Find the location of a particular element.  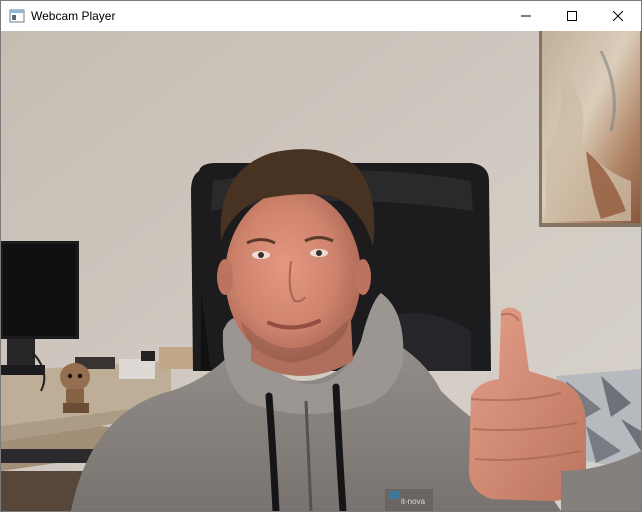

maximize-button is located at coordinates (572, 16).